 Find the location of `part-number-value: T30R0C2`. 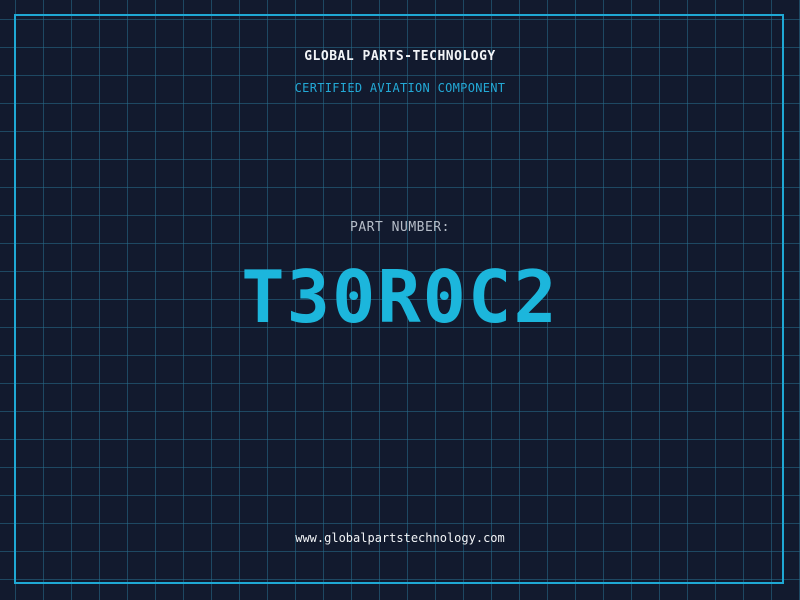

part-number-value: T30R0C2 is located at coordinates (400, 297).